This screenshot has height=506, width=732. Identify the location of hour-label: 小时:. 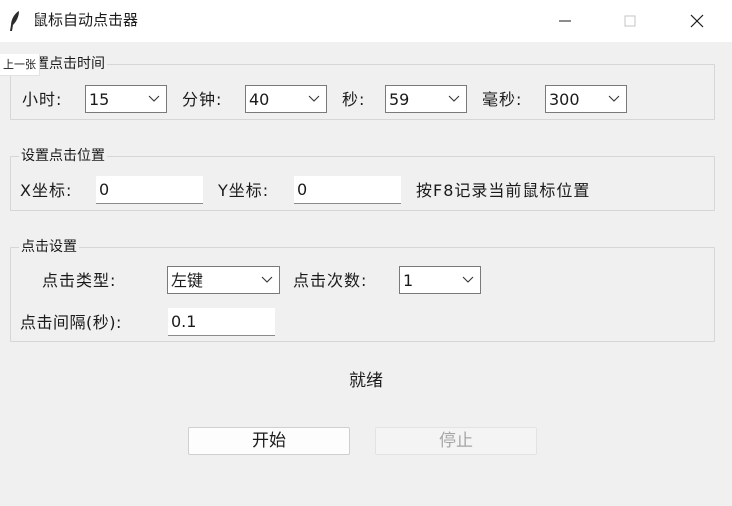
(42, 99).